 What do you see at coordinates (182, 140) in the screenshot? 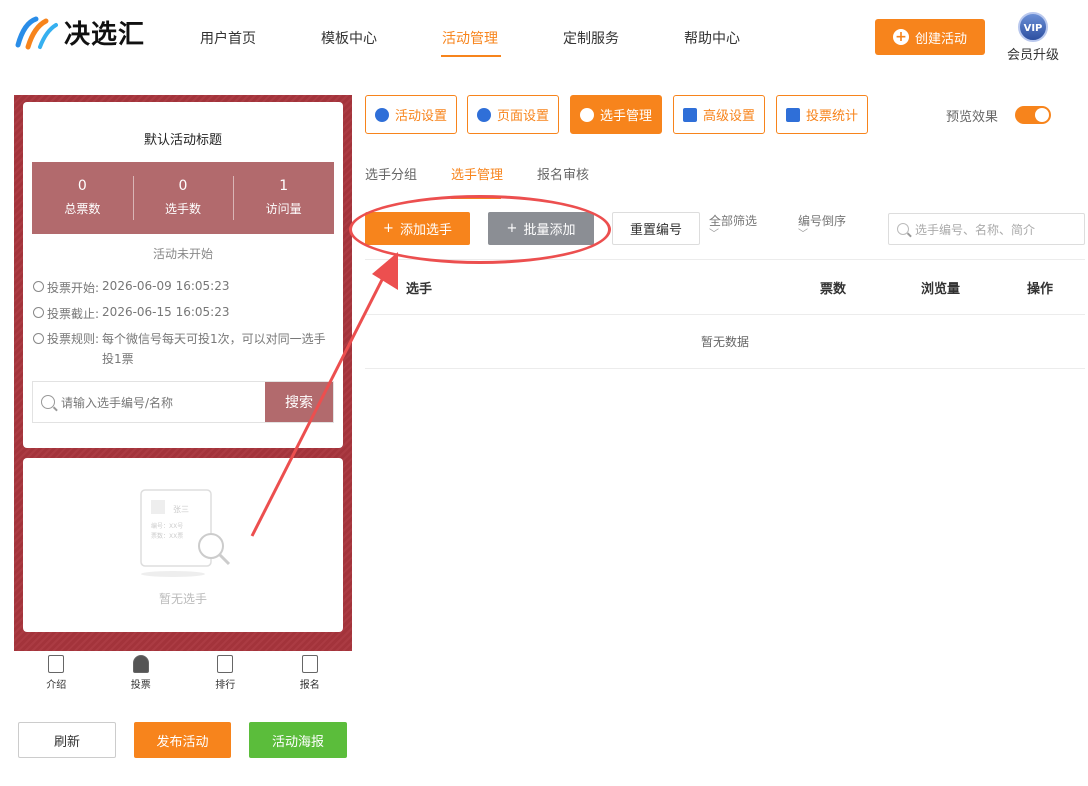
I see `activity-title: 默认活动标题` at bounding box center [182, 140].